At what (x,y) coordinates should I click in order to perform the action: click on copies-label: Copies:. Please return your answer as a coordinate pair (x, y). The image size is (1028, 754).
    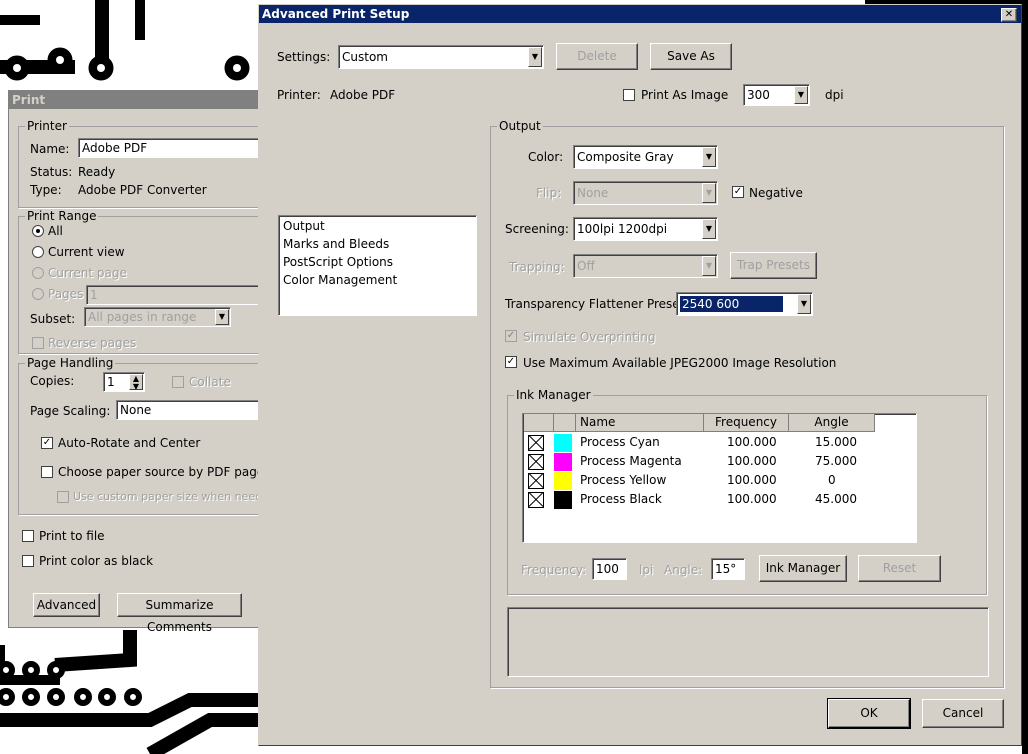
    Looking at the image, I should click on (52, 381).